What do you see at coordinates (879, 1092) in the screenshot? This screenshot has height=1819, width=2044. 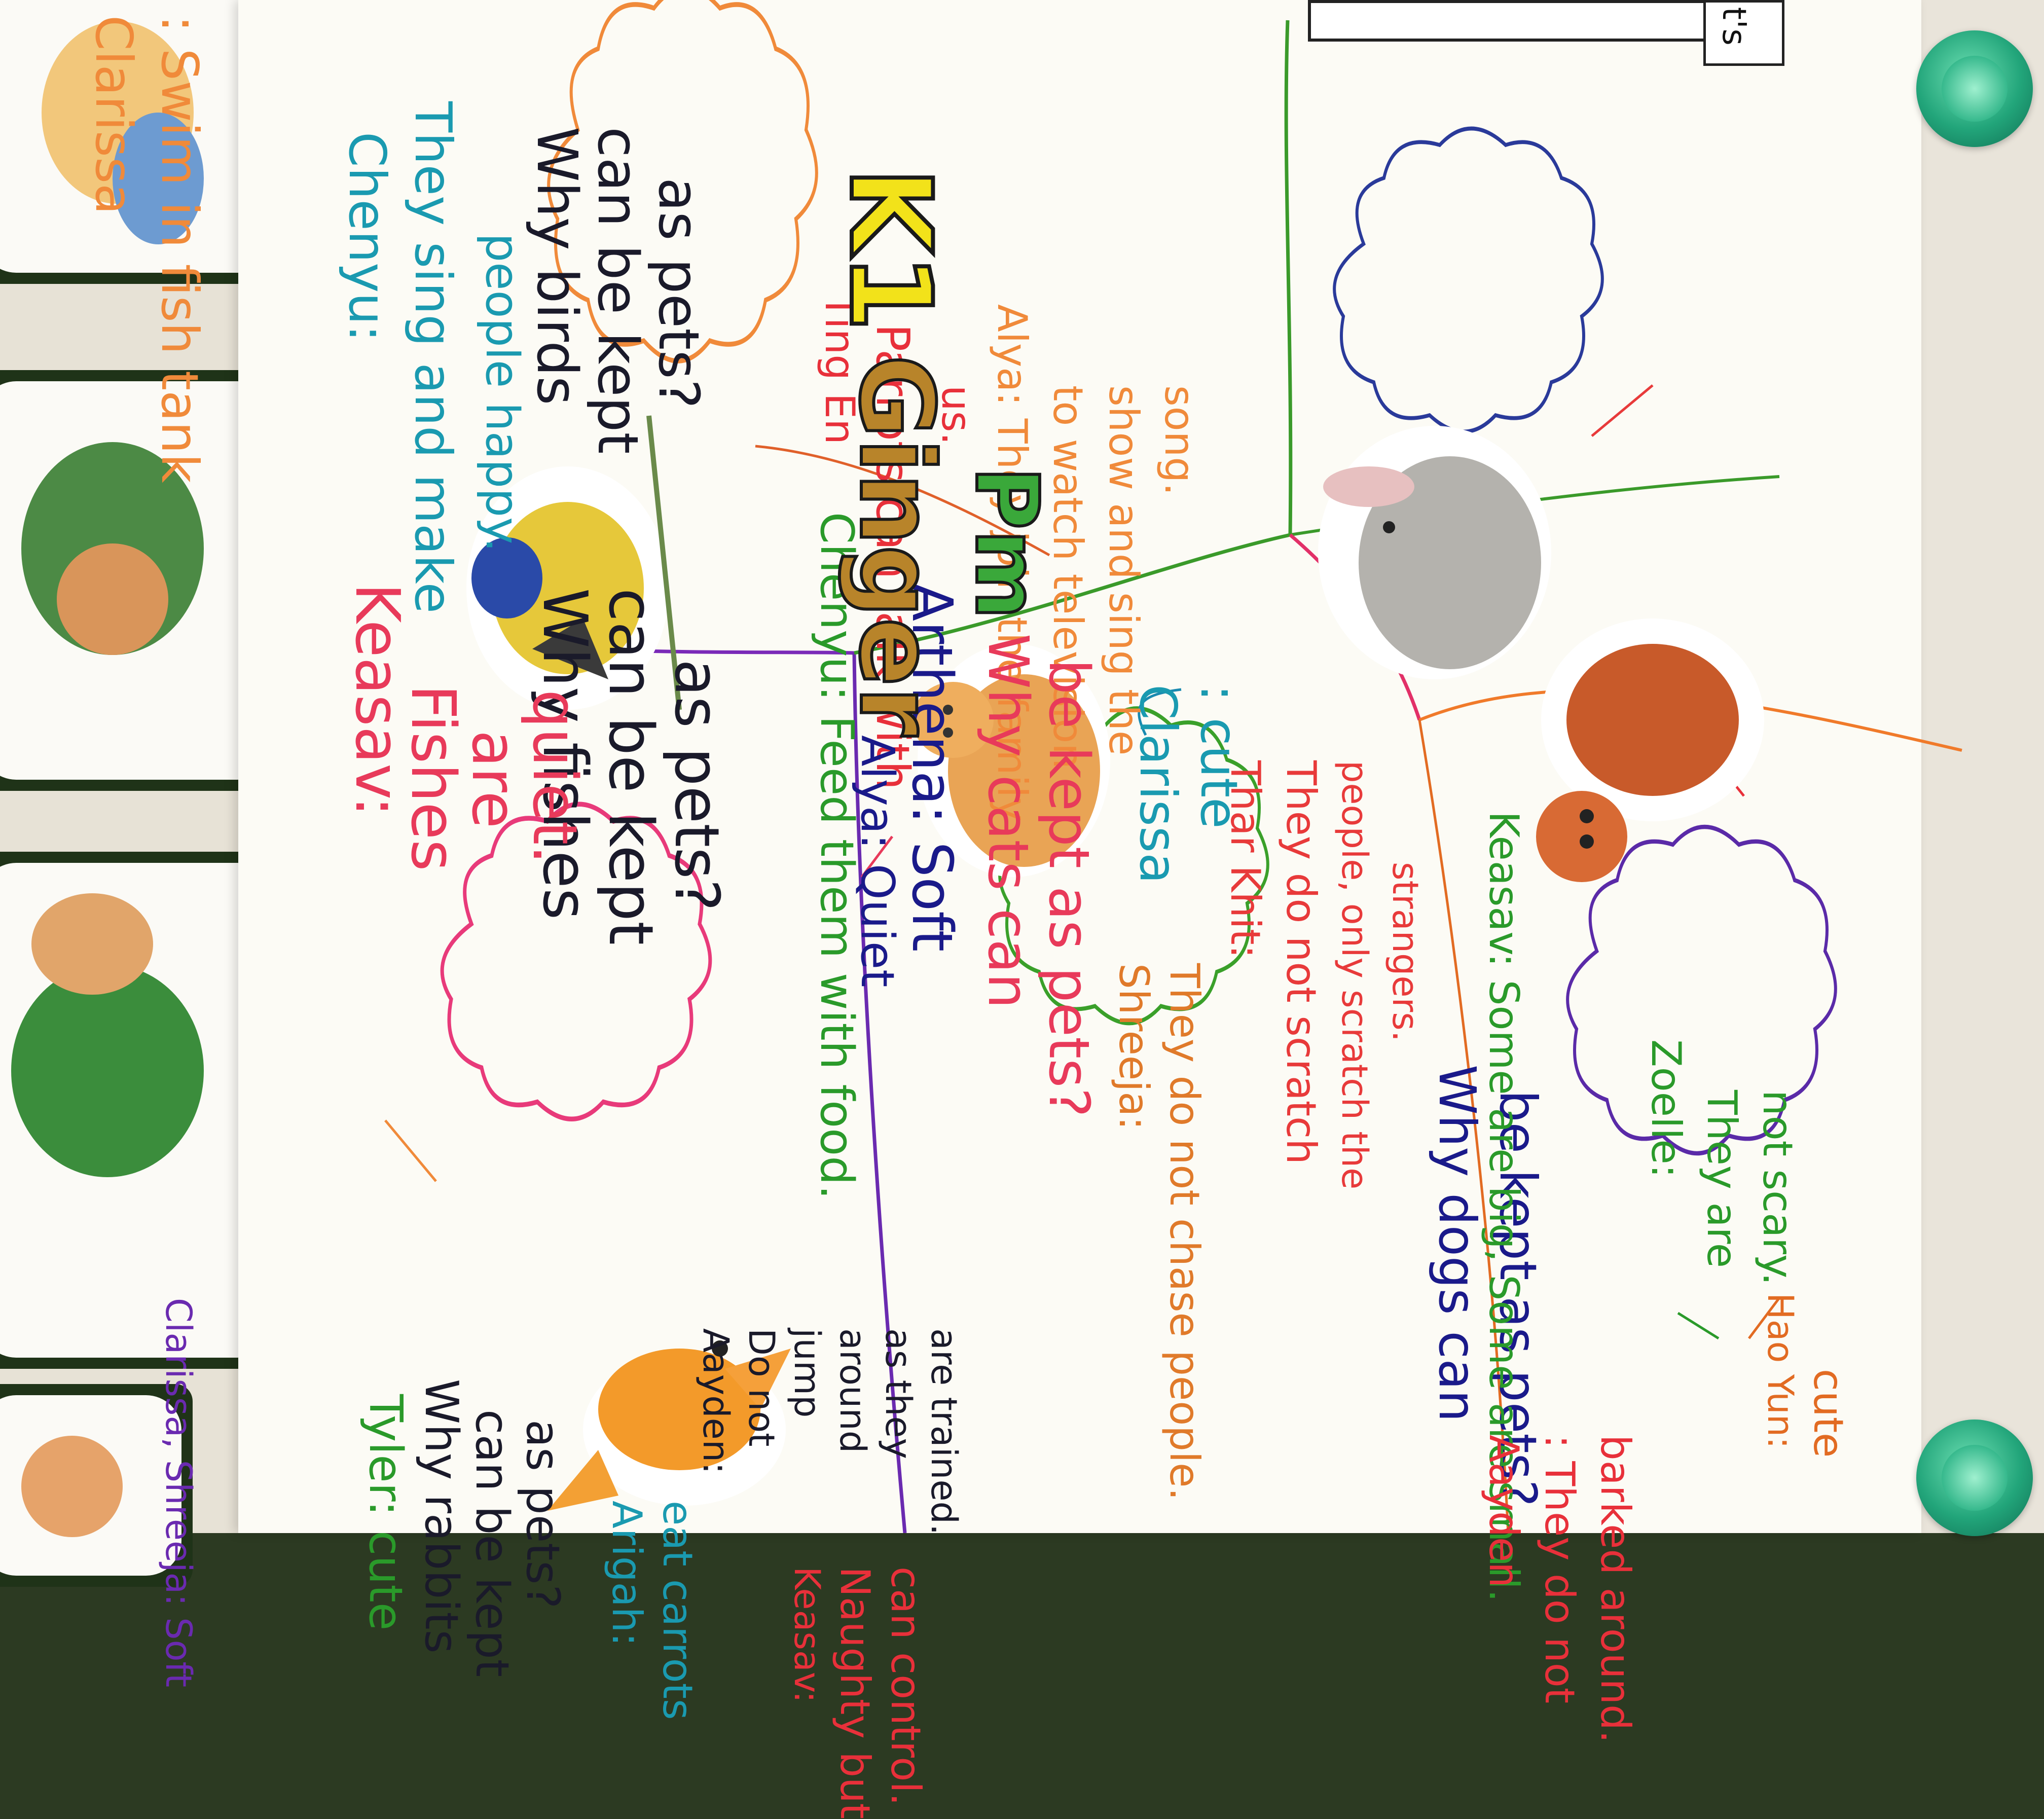 I see `divider-purple-vertical` at bounding box center [879, 1092].